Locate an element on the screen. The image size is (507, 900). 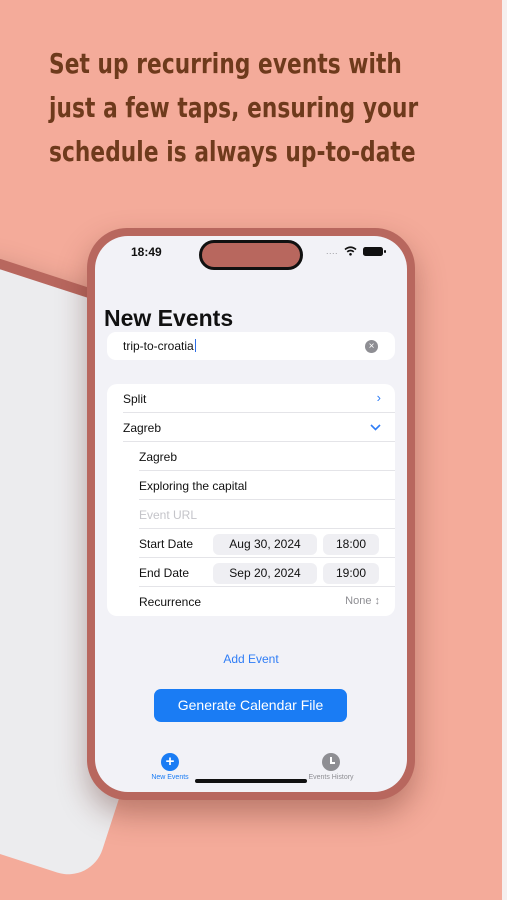
wifi-icon is located at coordinates (350, 251).